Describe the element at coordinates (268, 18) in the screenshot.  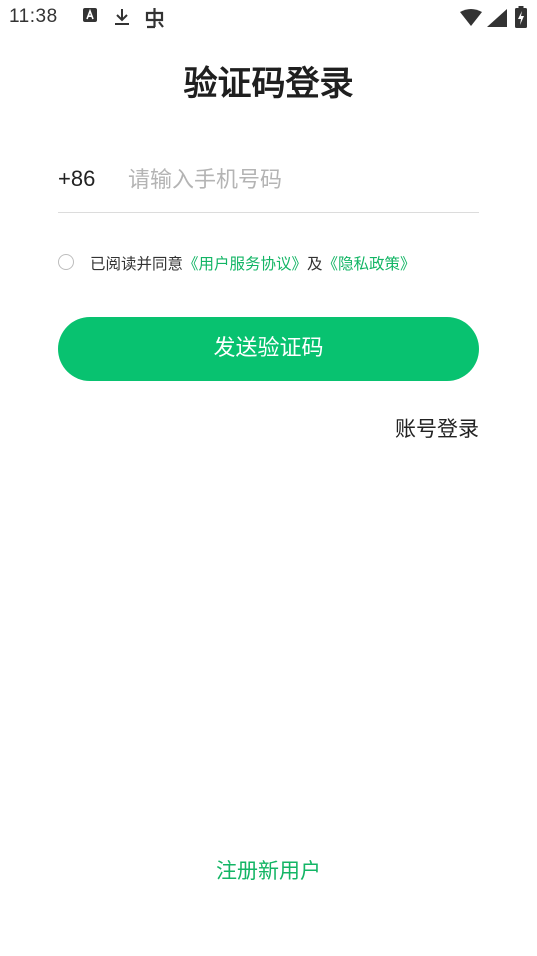
I see `status-bar: 11:38` at that location.